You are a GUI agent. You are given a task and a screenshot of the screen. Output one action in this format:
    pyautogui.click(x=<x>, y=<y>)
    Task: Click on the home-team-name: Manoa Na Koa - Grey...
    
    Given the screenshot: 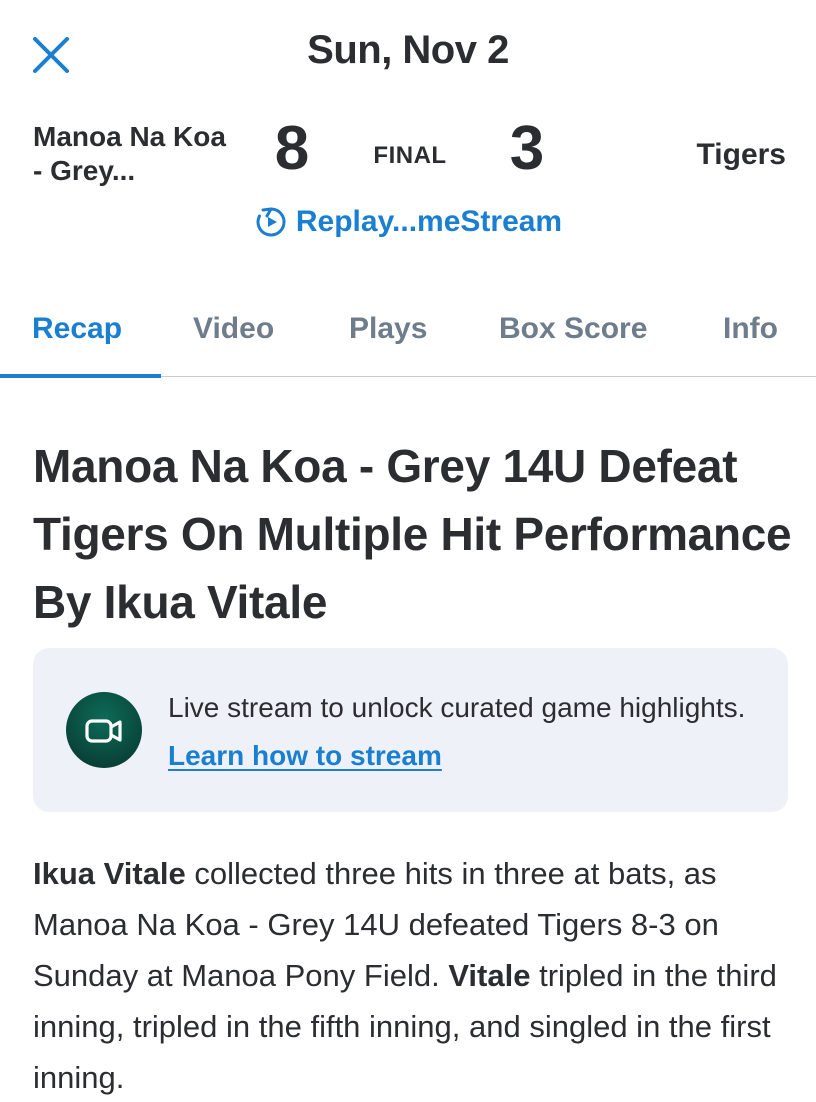 What is the action you would take?
    pyautogui.click(x=138, y=153)
    